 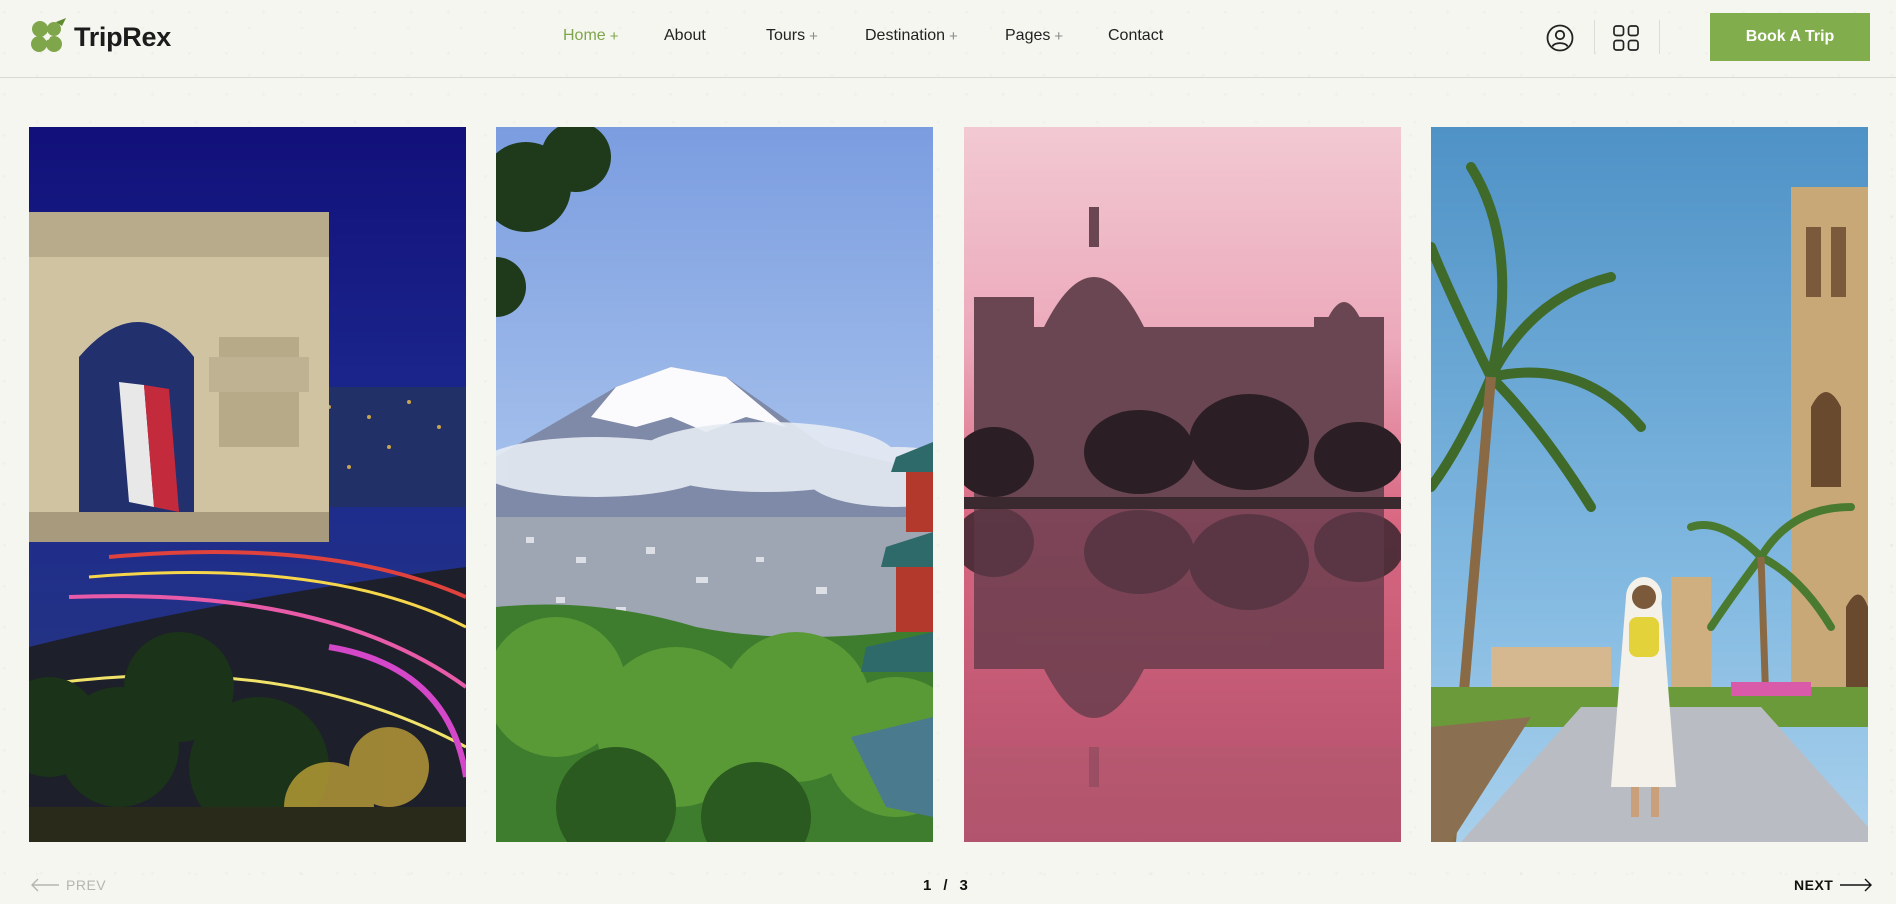 I want to click on user-circle-icon, so click(x=1560, y=38).